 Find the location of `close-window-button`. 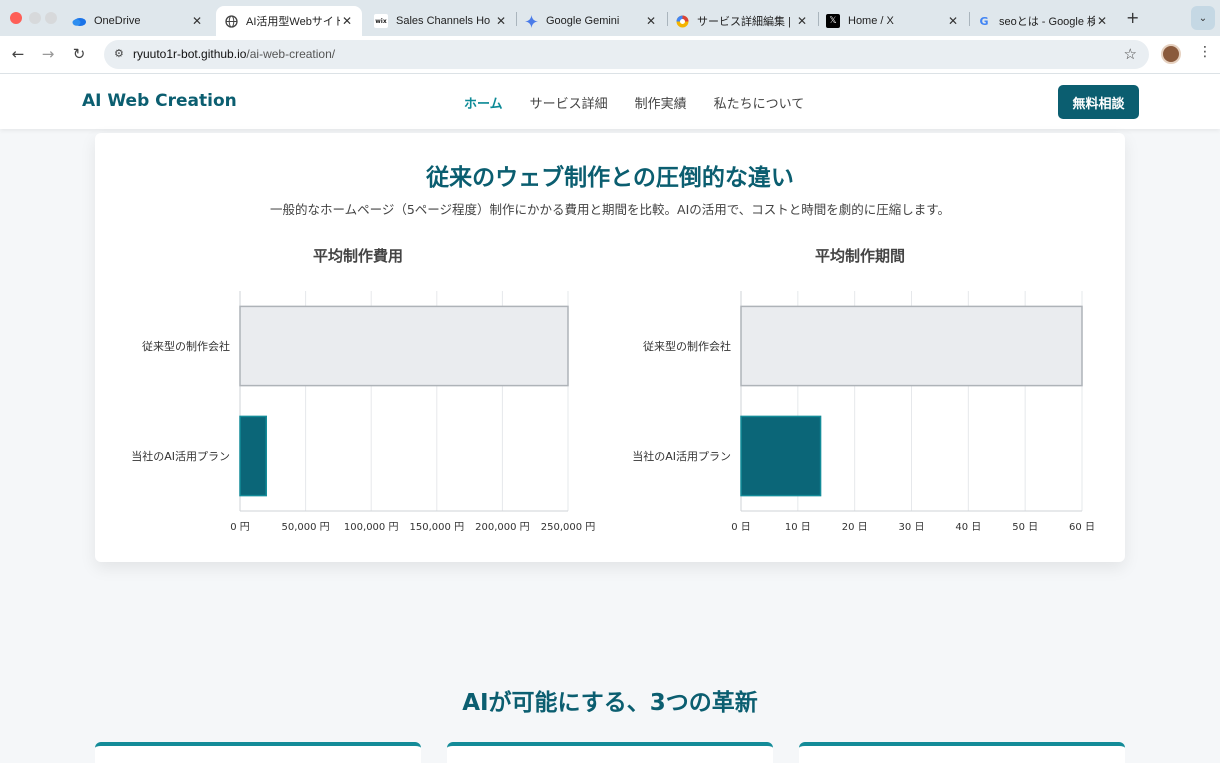

close-window-button is located at coordinates (16, 18).